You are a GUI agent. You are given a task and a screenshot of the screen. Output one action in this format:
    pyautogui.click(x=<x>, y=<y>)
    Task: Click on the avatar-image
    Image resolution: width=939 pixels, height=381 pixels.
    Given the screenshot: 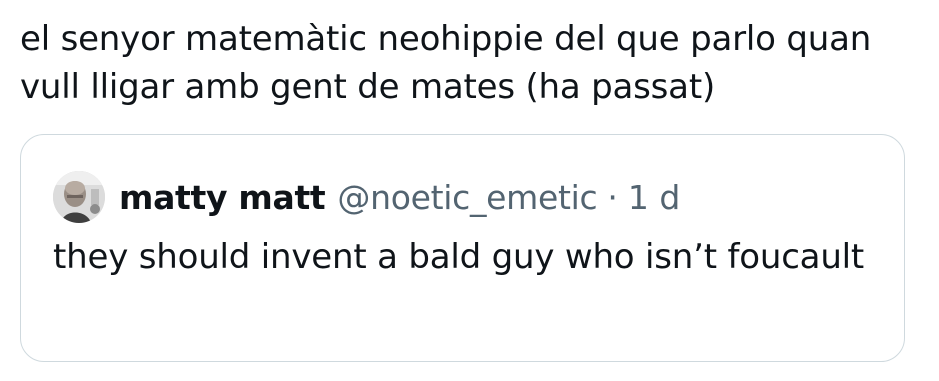 What is the action you would take?
    pyautogui.click(x=79, y=197)
    